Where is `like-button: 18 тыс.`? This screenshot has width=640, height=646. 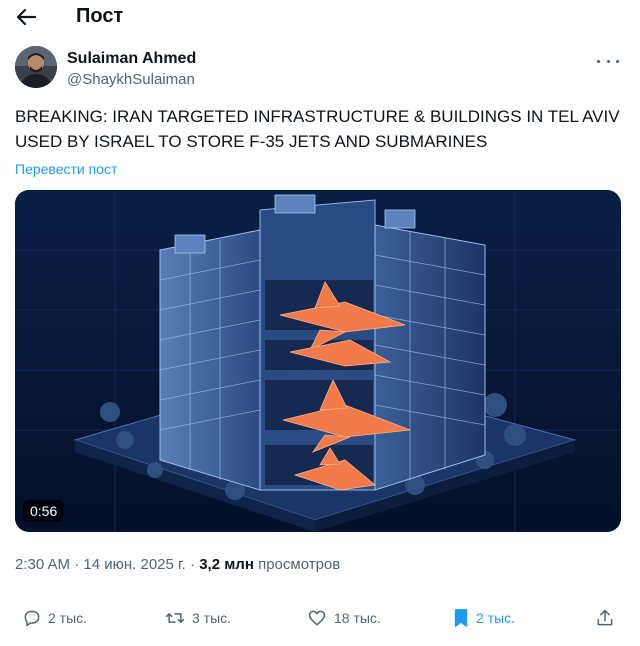 like-button: 18 тыс. is located at coordinates (343, 618).